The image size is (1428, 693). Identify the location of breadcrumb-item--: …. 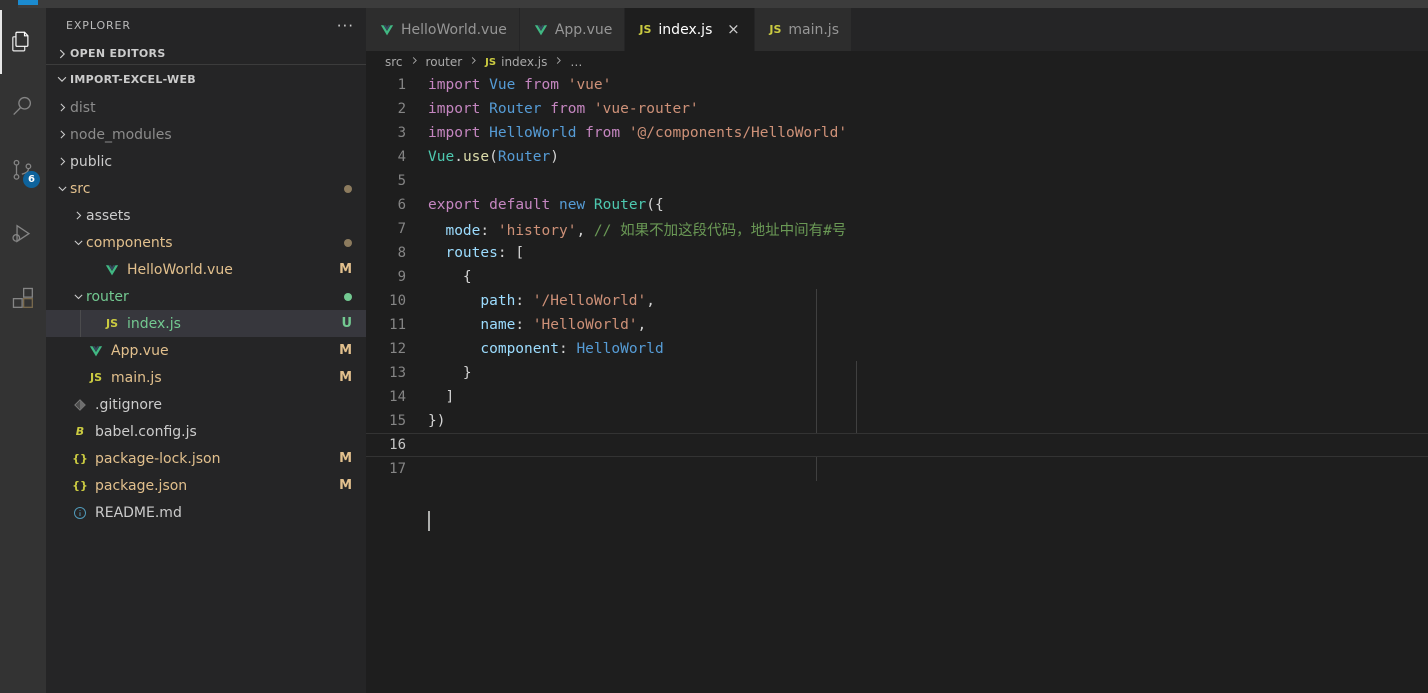
(576, 62).